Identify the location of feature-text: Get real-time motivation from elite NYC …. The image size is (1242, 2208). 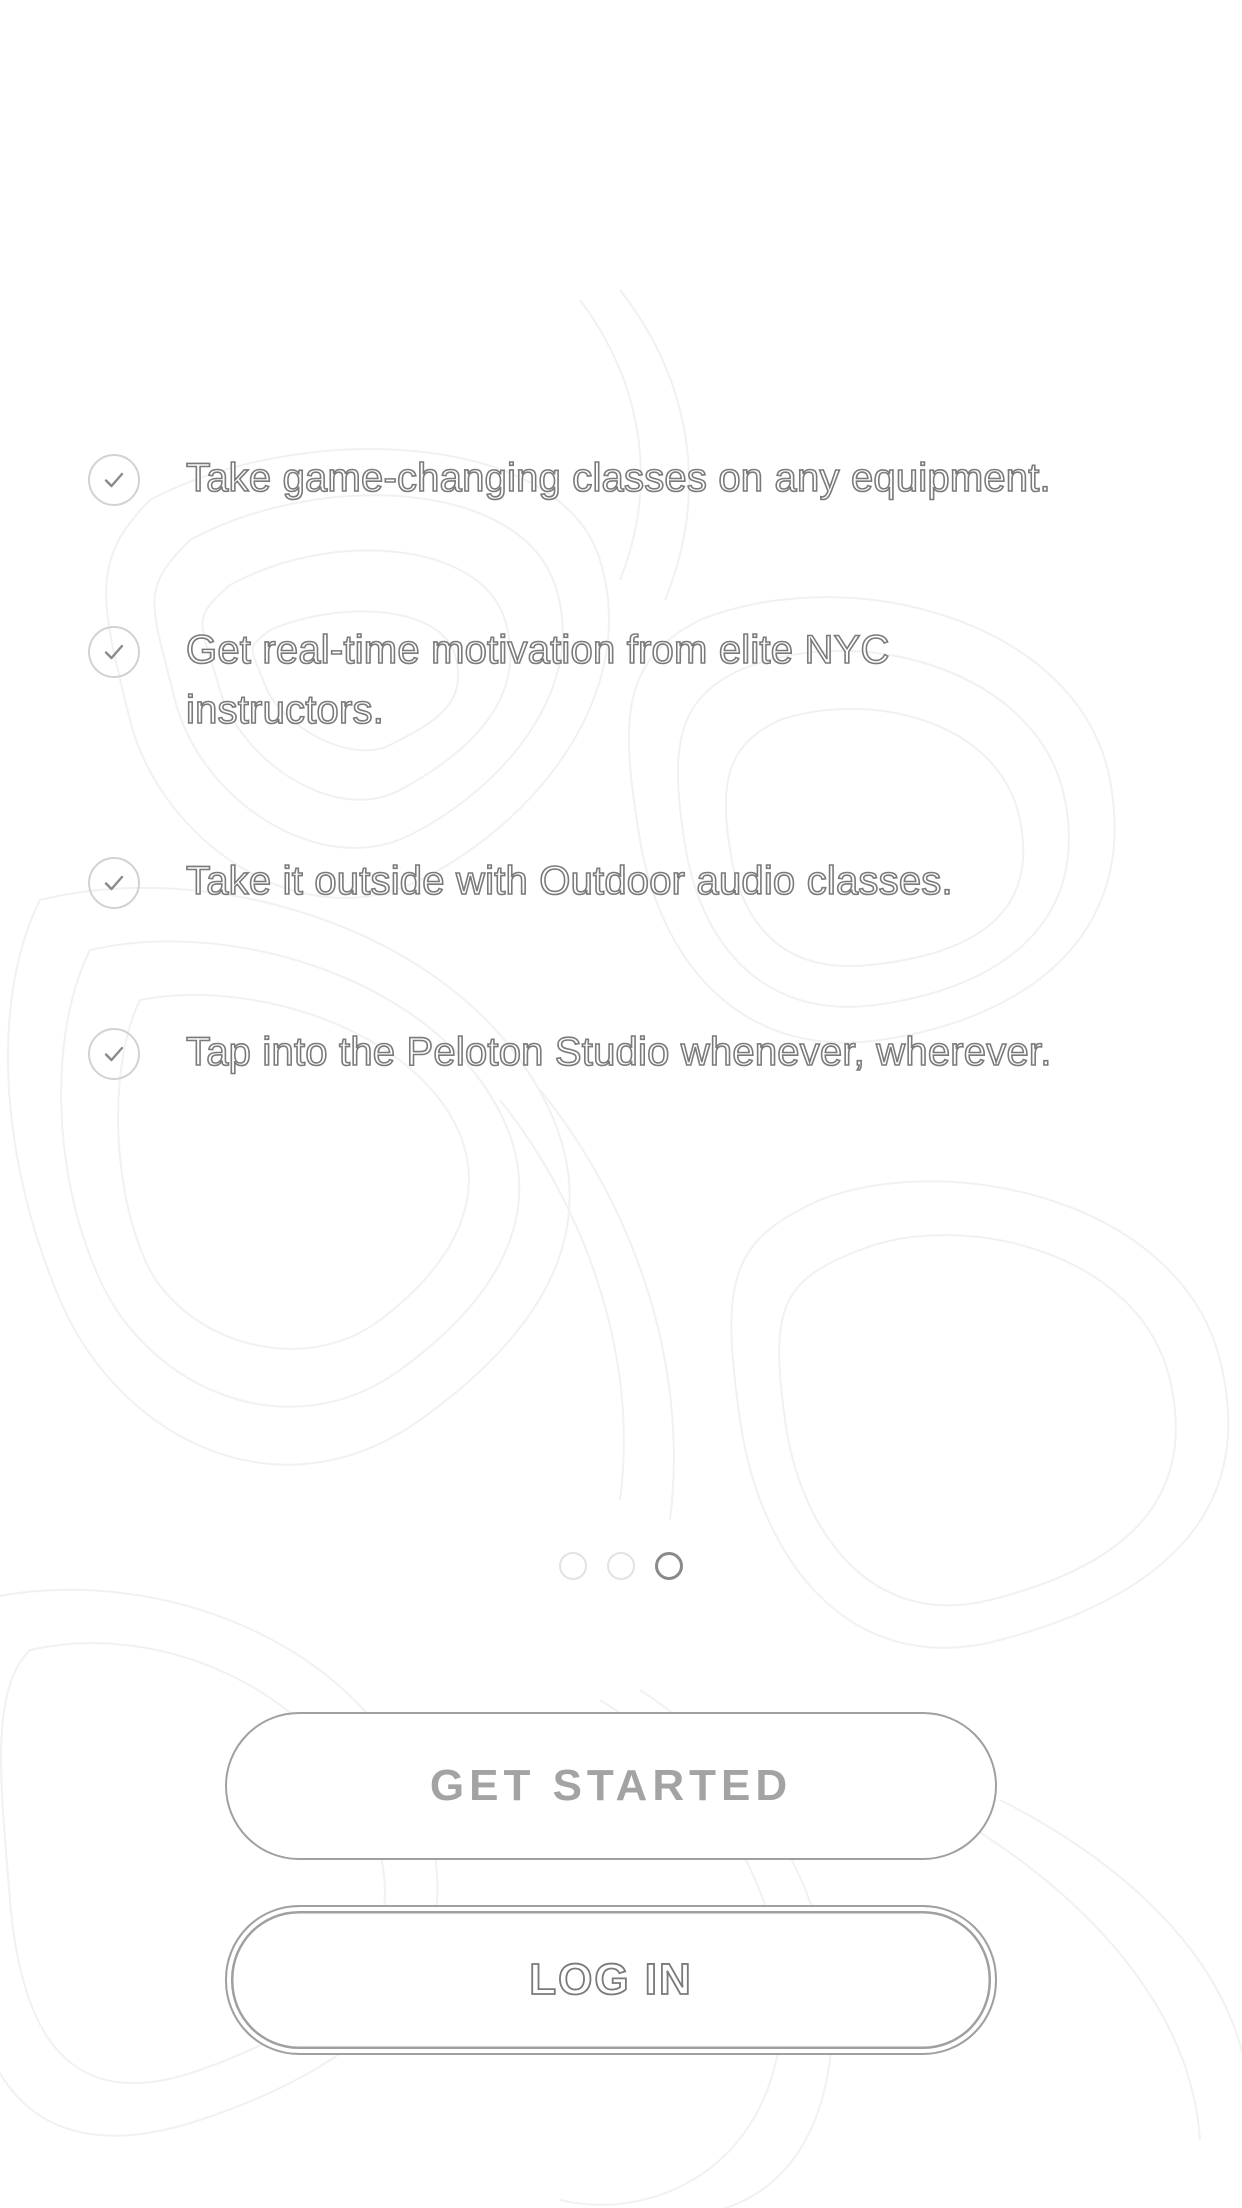
(537, 680).